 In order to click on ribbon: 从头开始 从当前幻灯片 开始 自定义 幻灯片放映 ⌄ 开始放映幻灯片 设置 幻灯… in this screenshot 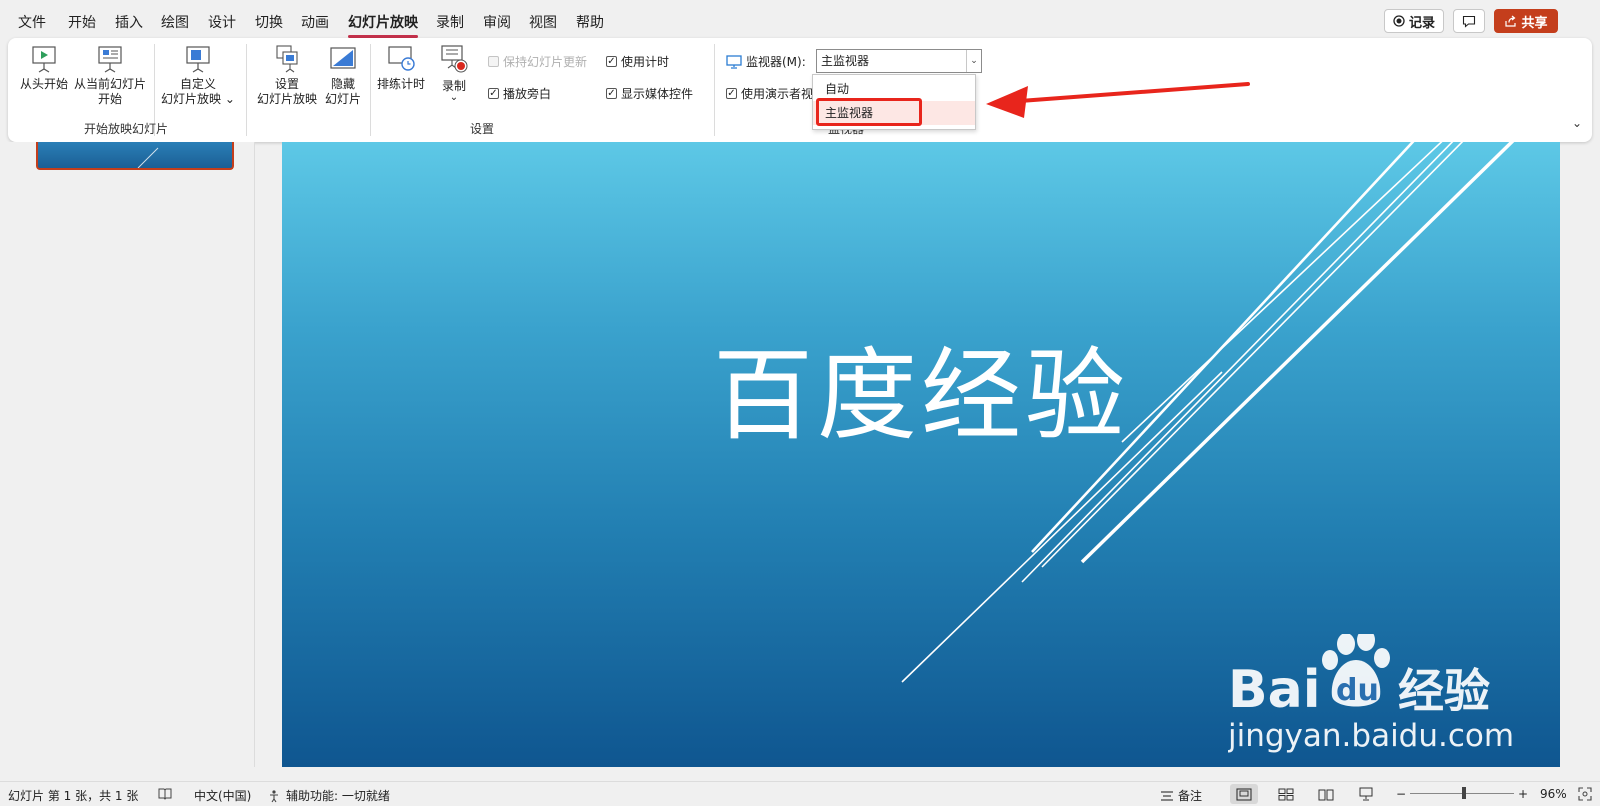, I will do `click(800, 90)`.